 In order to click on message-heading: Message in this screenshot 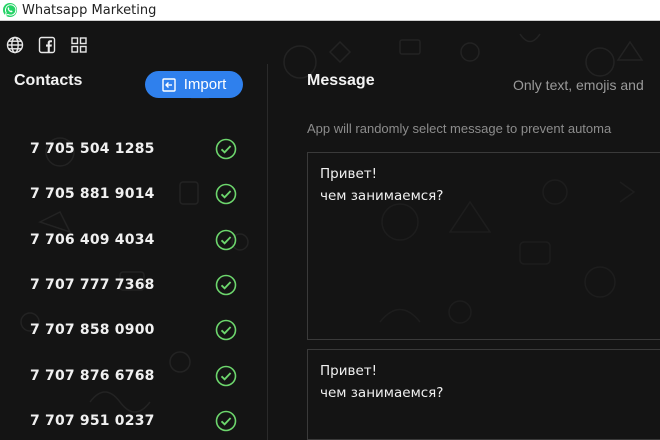, I will do `click(341, 80)`.